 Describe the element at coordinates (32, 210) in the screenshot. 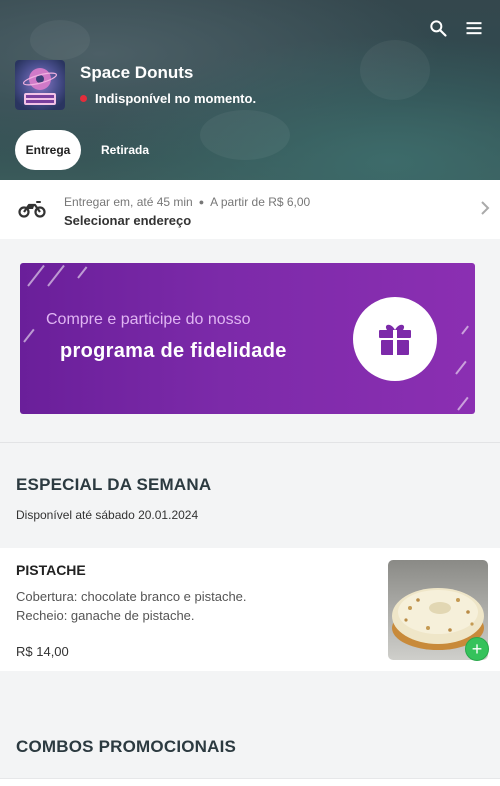

I see `motorcycle-icon` at that location.